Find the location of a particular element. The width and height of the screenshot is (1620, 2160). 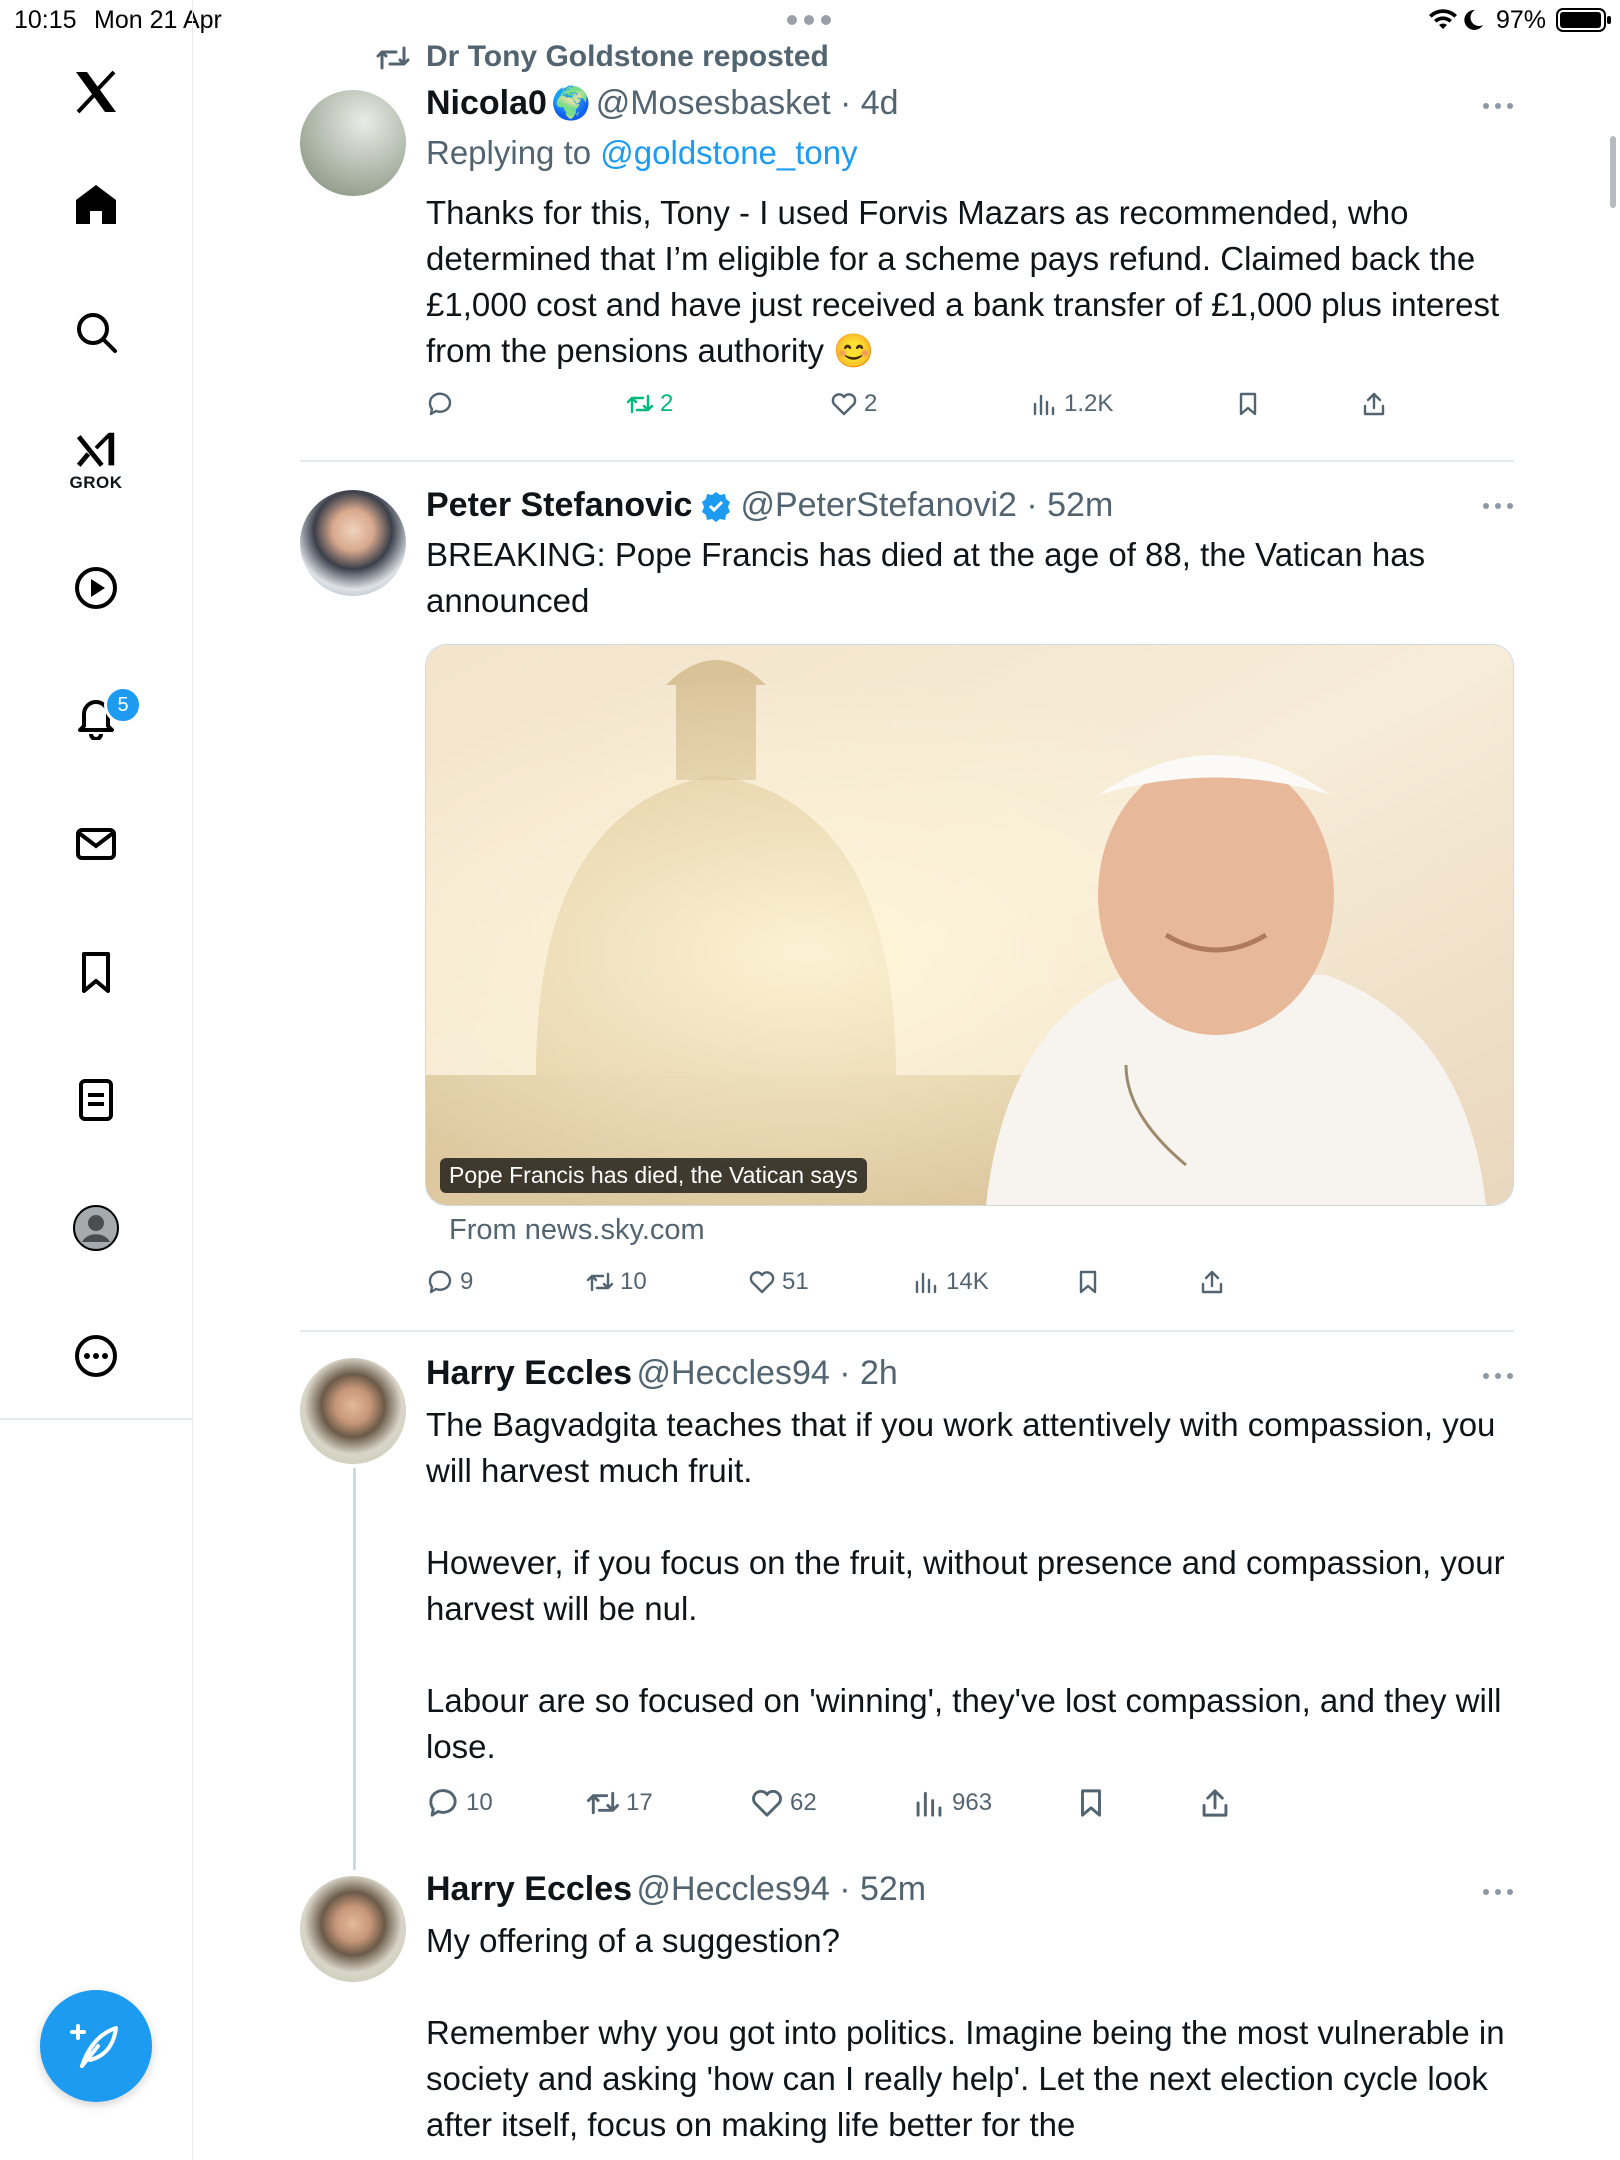

post-text-paragraph: My offering of a suggestion? is located at coordinates (633, 1940).